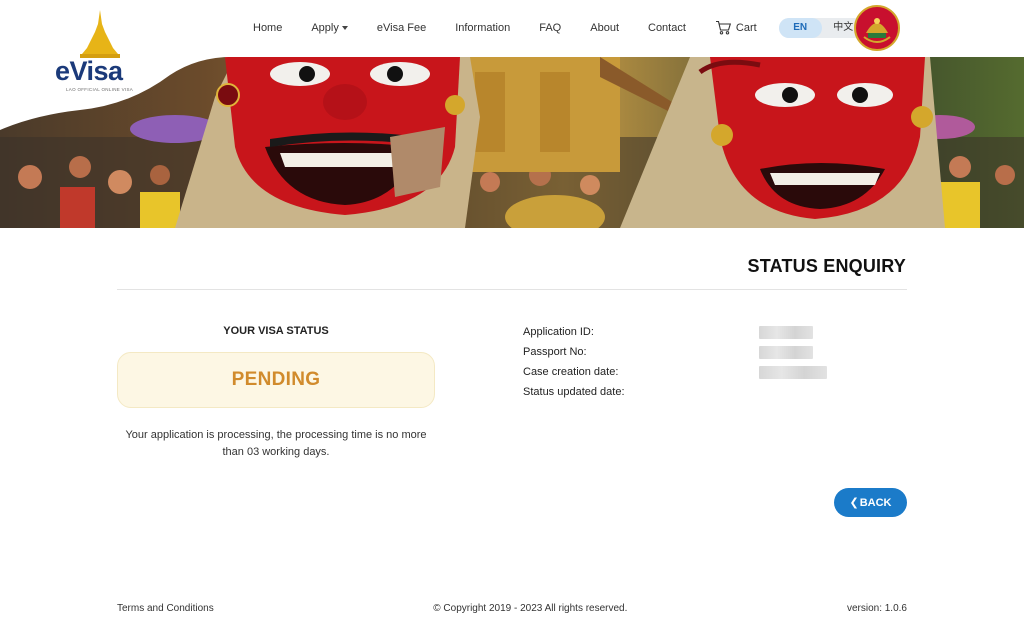 This screenshot has width=1024, height=640. I want to click on nav-about: About, so click(604, 28).